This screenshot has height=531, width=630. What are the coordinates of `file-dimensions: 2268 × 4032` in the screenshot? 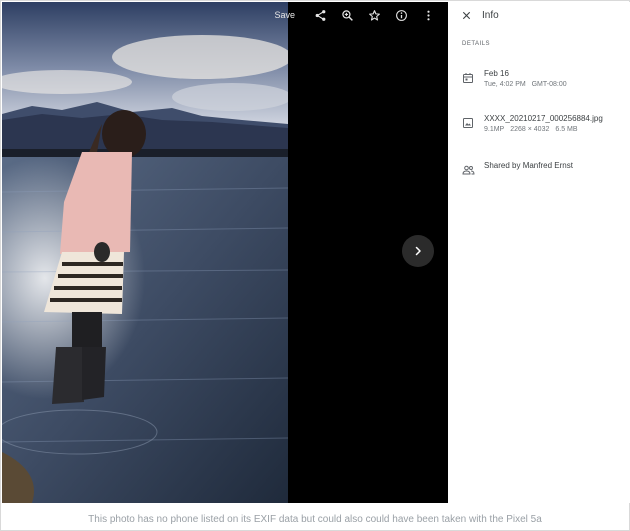 It's located at (530, 129).